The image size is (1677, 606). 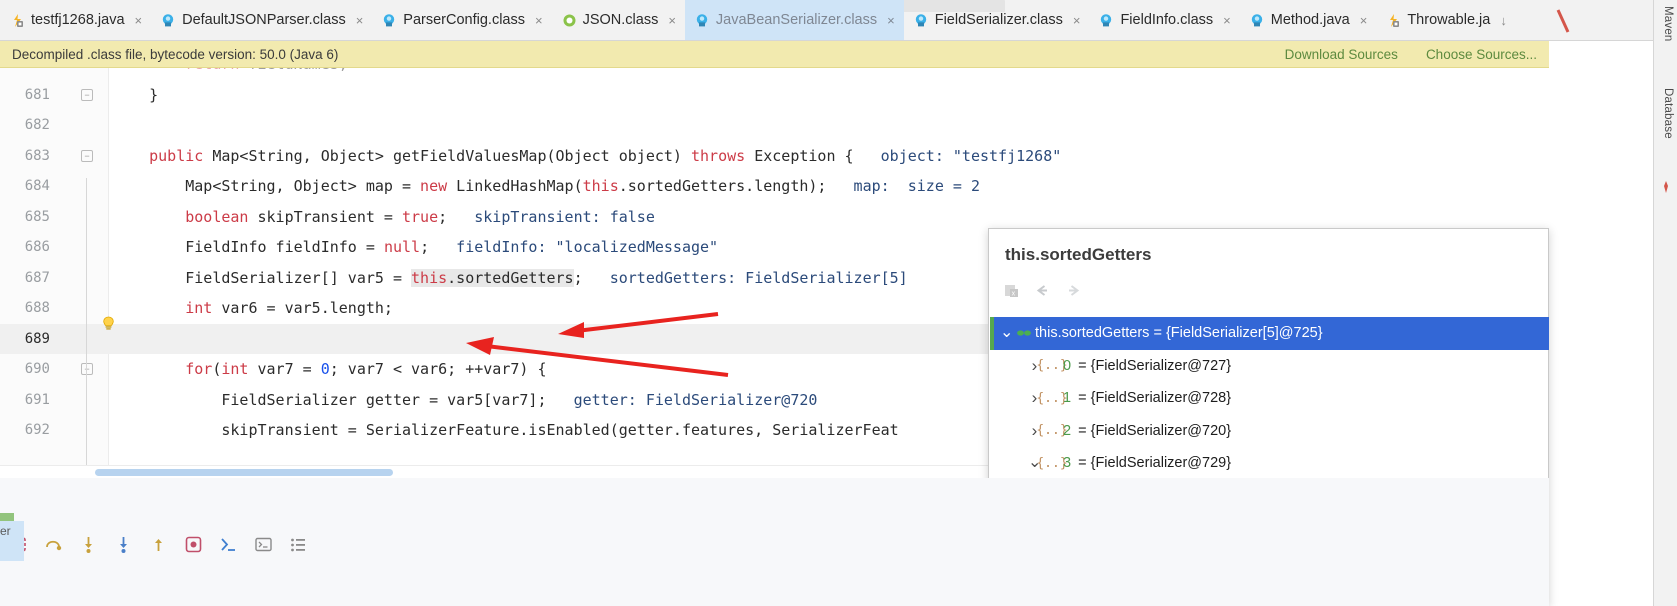 I want to click on line-number: 681, so click(x=37, y=94).